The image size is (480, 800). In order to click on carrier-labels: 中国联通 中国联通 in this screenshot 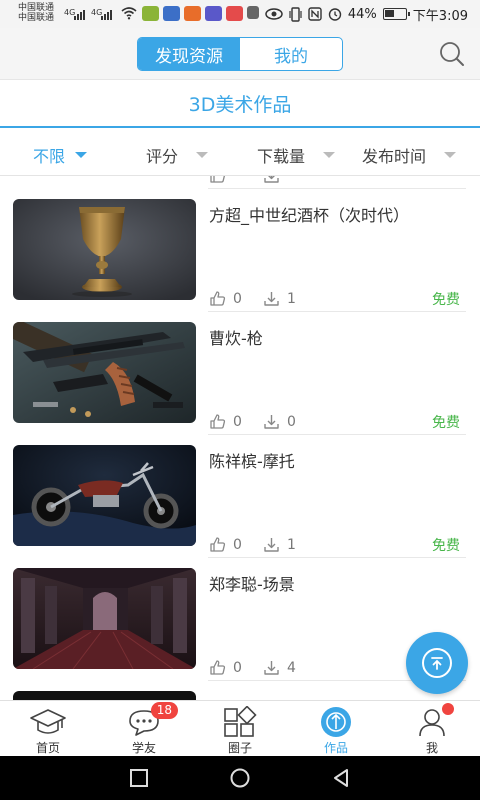, I will do `click(36, 13)`.